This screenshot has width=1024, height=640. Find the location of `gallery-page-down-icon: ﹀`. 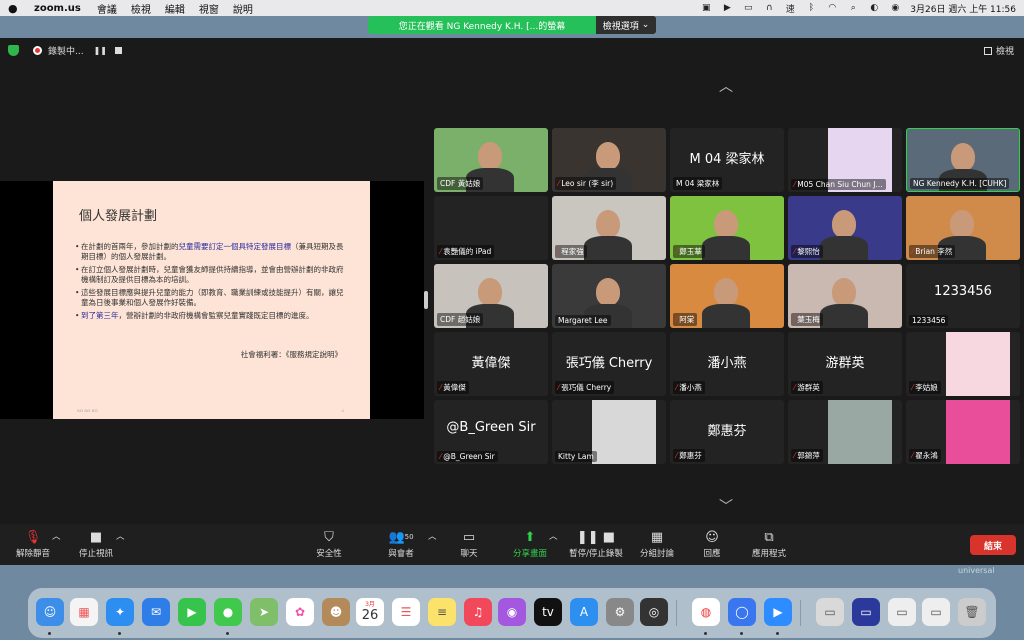

gallery-page-down-icon: ﹀ is located at coordinates (726, 507).